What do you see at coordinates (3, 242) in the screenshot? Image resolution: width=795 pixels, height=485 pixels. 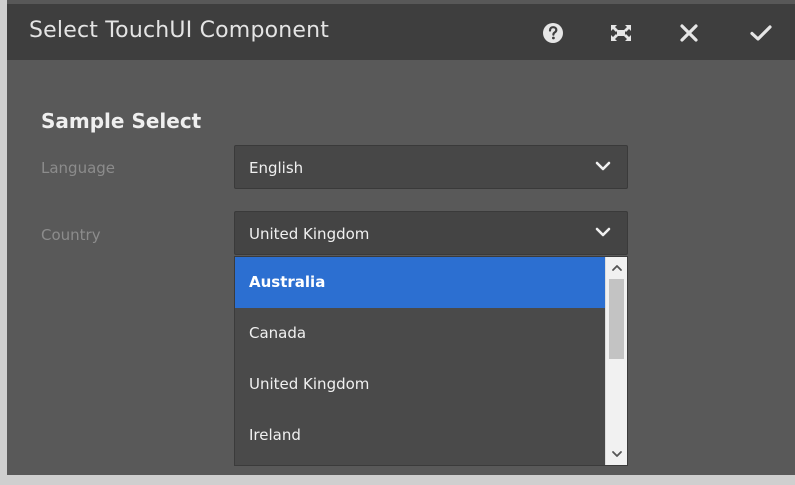 I see `background-page-edge` at bounding box center [3, 242].